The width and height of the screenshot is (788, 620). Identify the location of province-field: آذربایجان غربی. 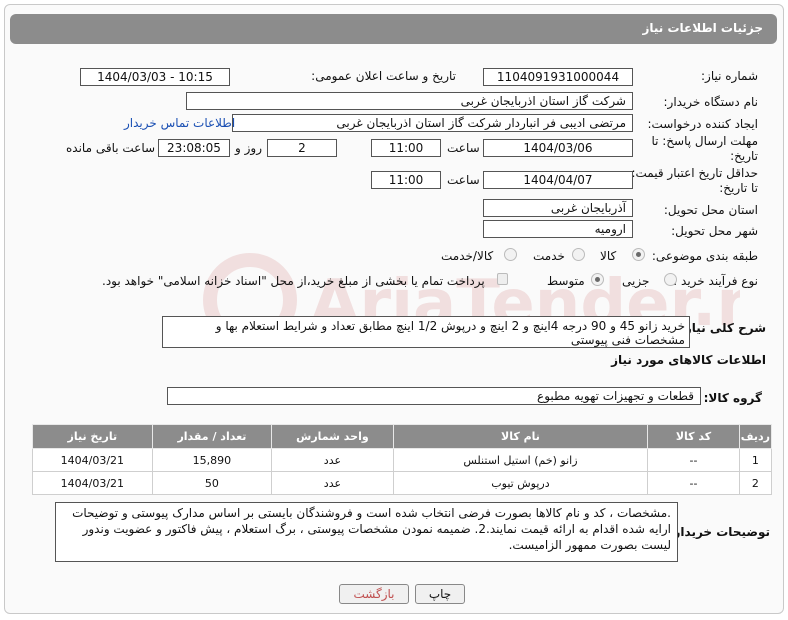
(558, 208).